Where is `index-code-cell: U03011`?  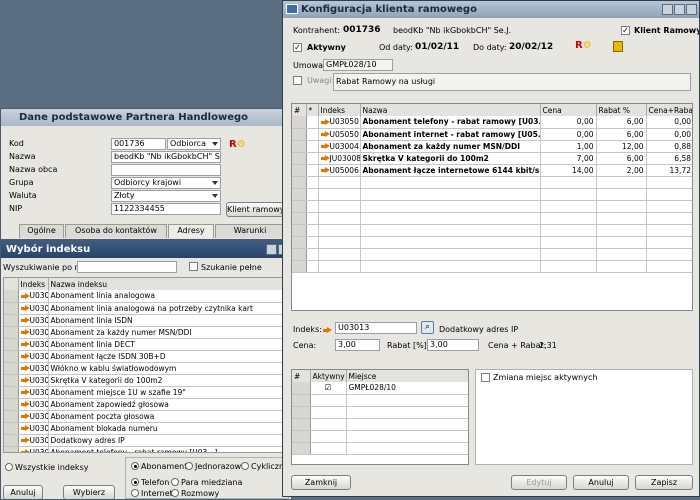 index-code-cell: U03011 is located at coordinates (33, 416).